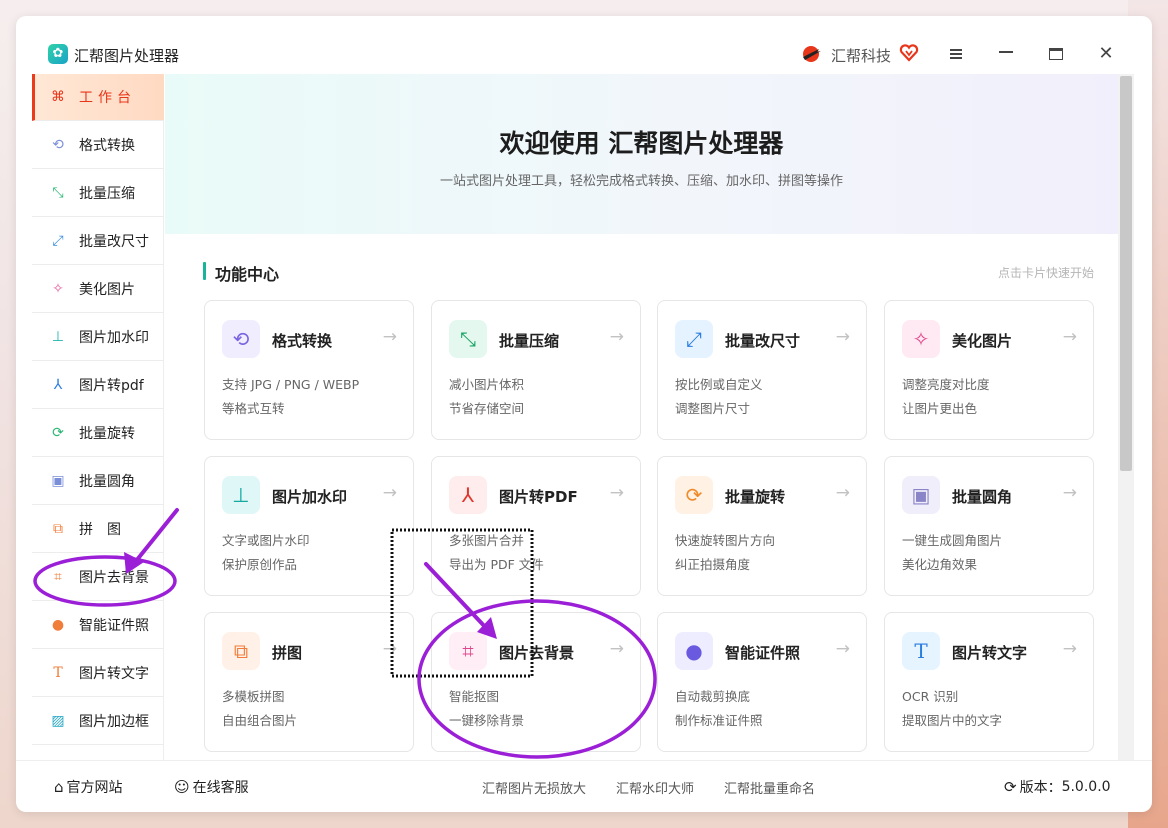 The image size is (1168, 828). Describe the element at coordinates (719, 720) in the screenshot. I see `card-desc-line2: 制作标准证件照` at that location.